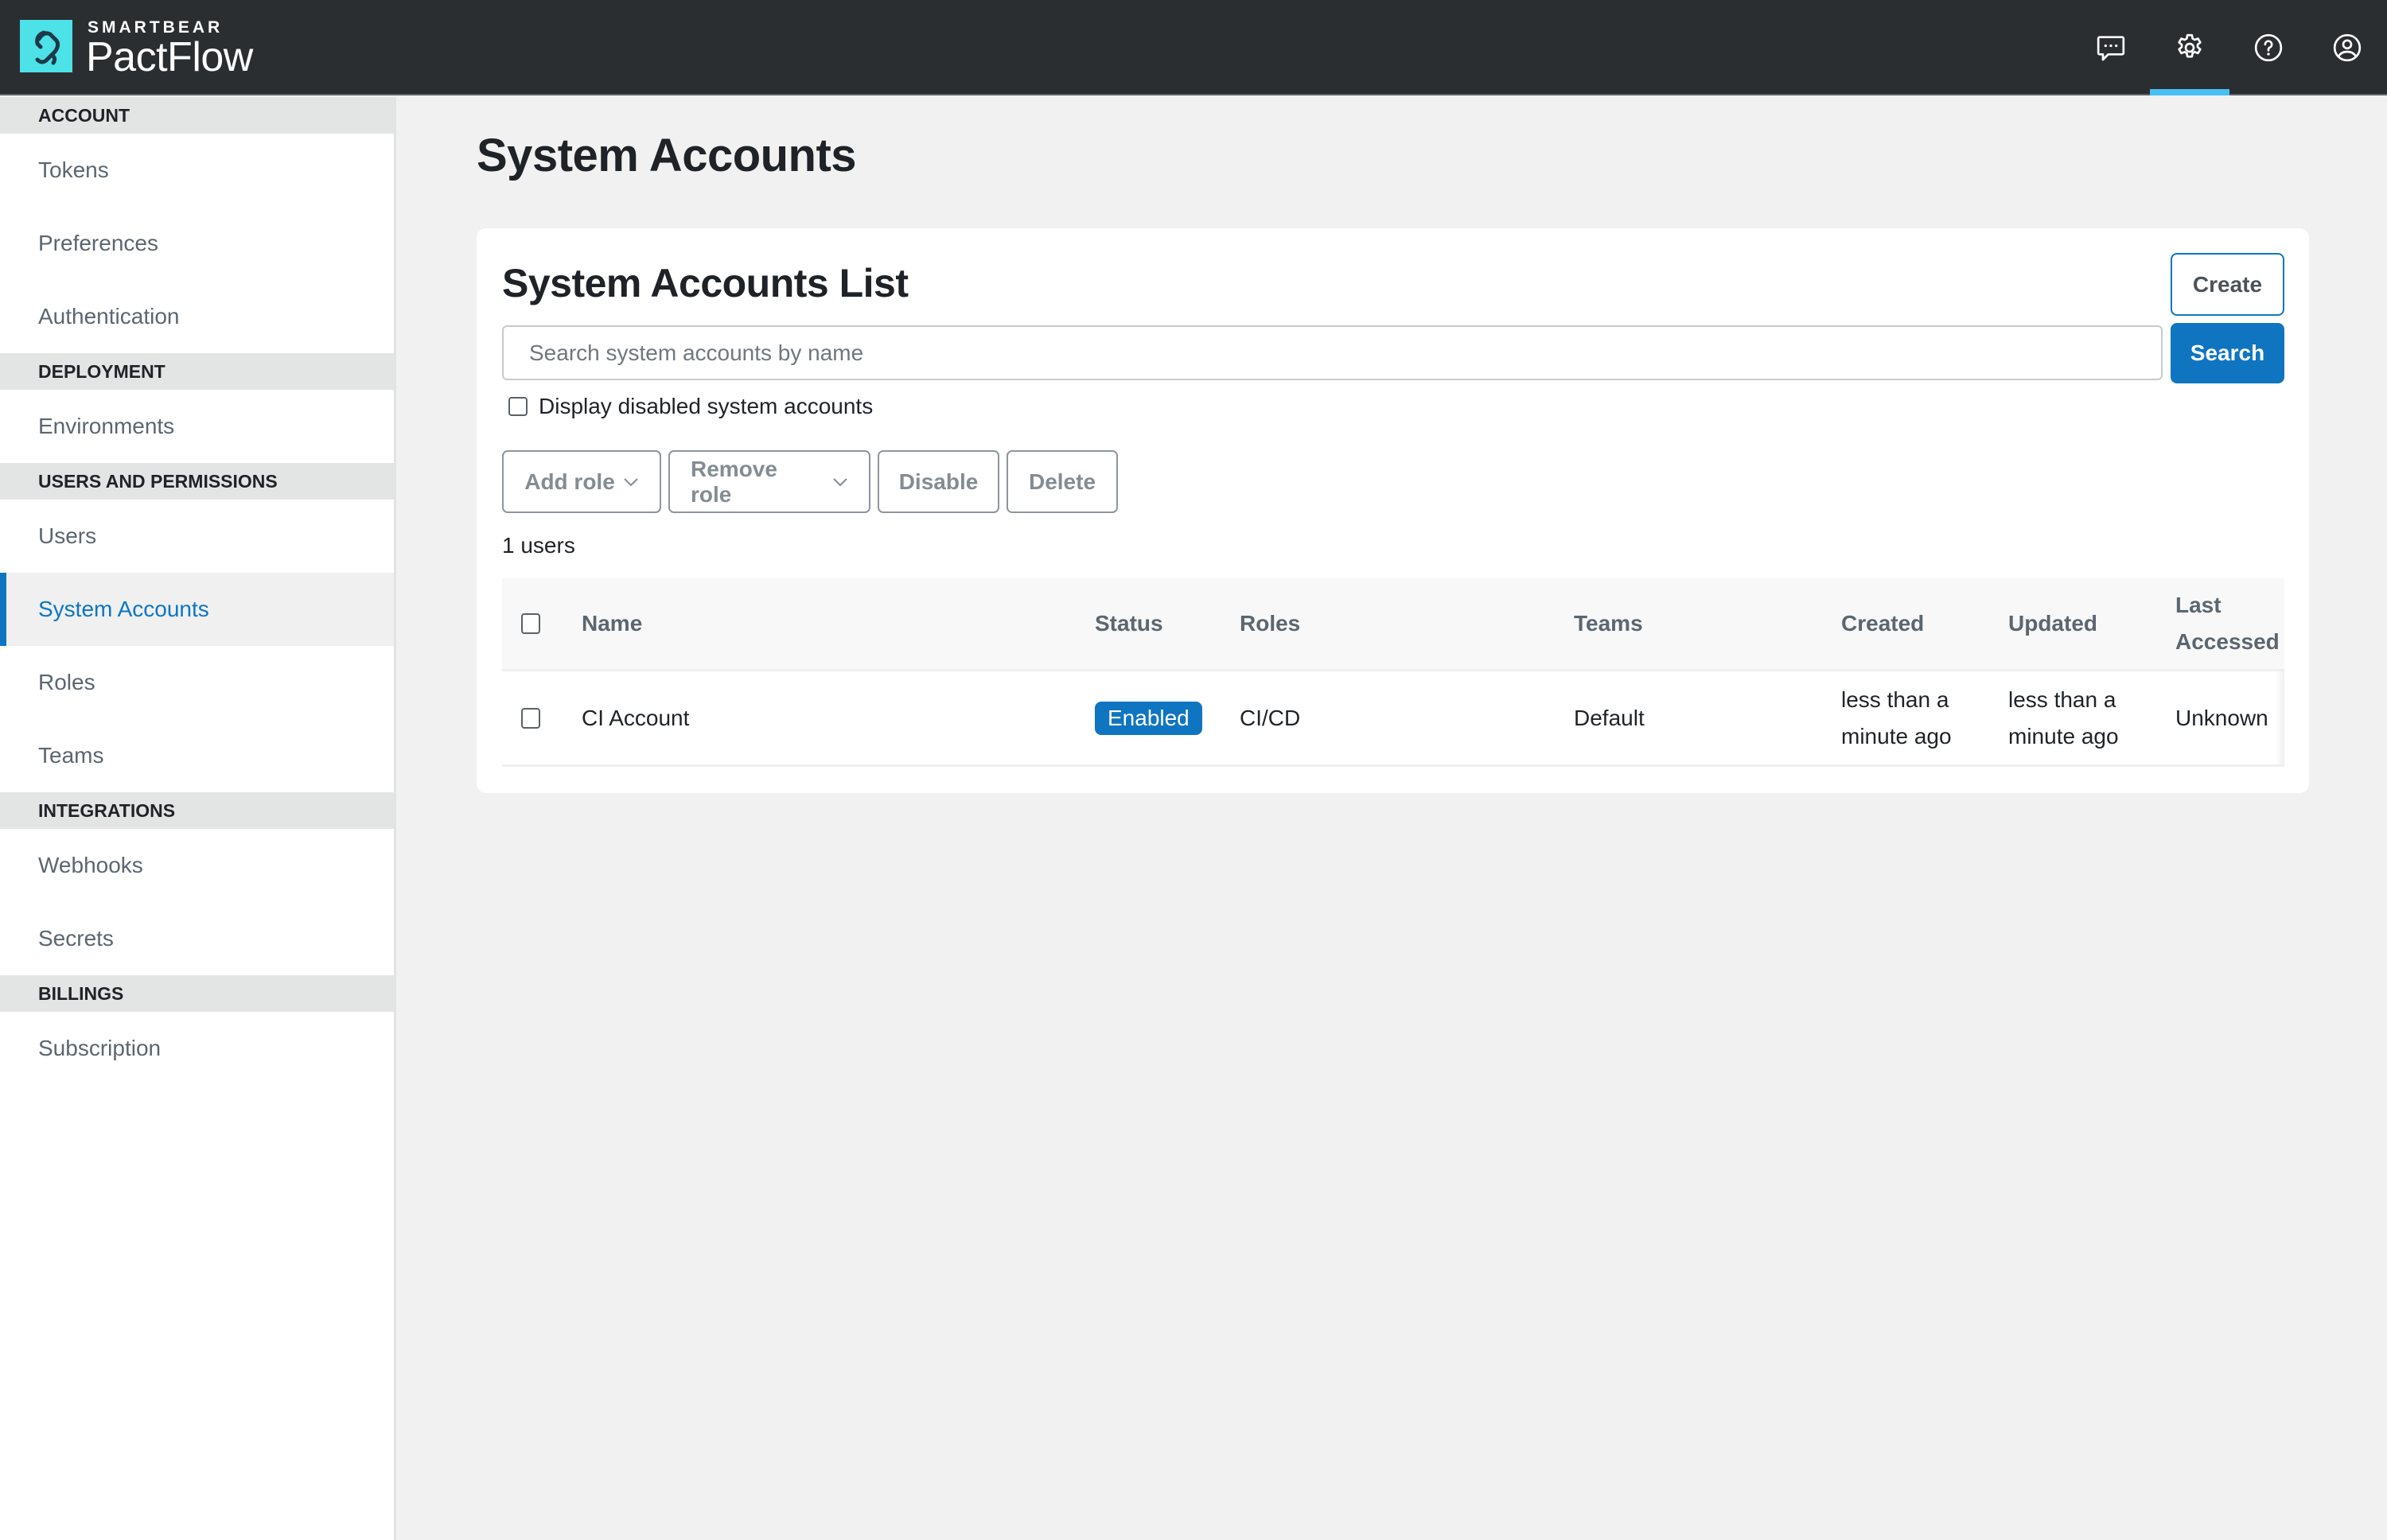  I want to click on help-icon, so click(2268, 47).